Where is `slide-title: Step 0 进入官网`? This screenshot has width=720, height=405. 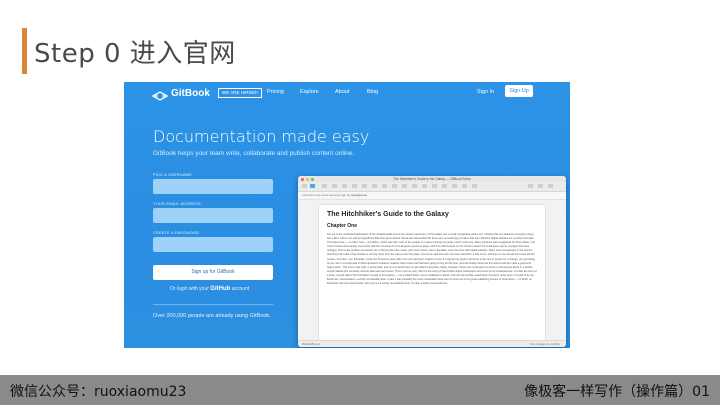
slide-title: Step 0 进入官网 is located at coordinates (135, 54).